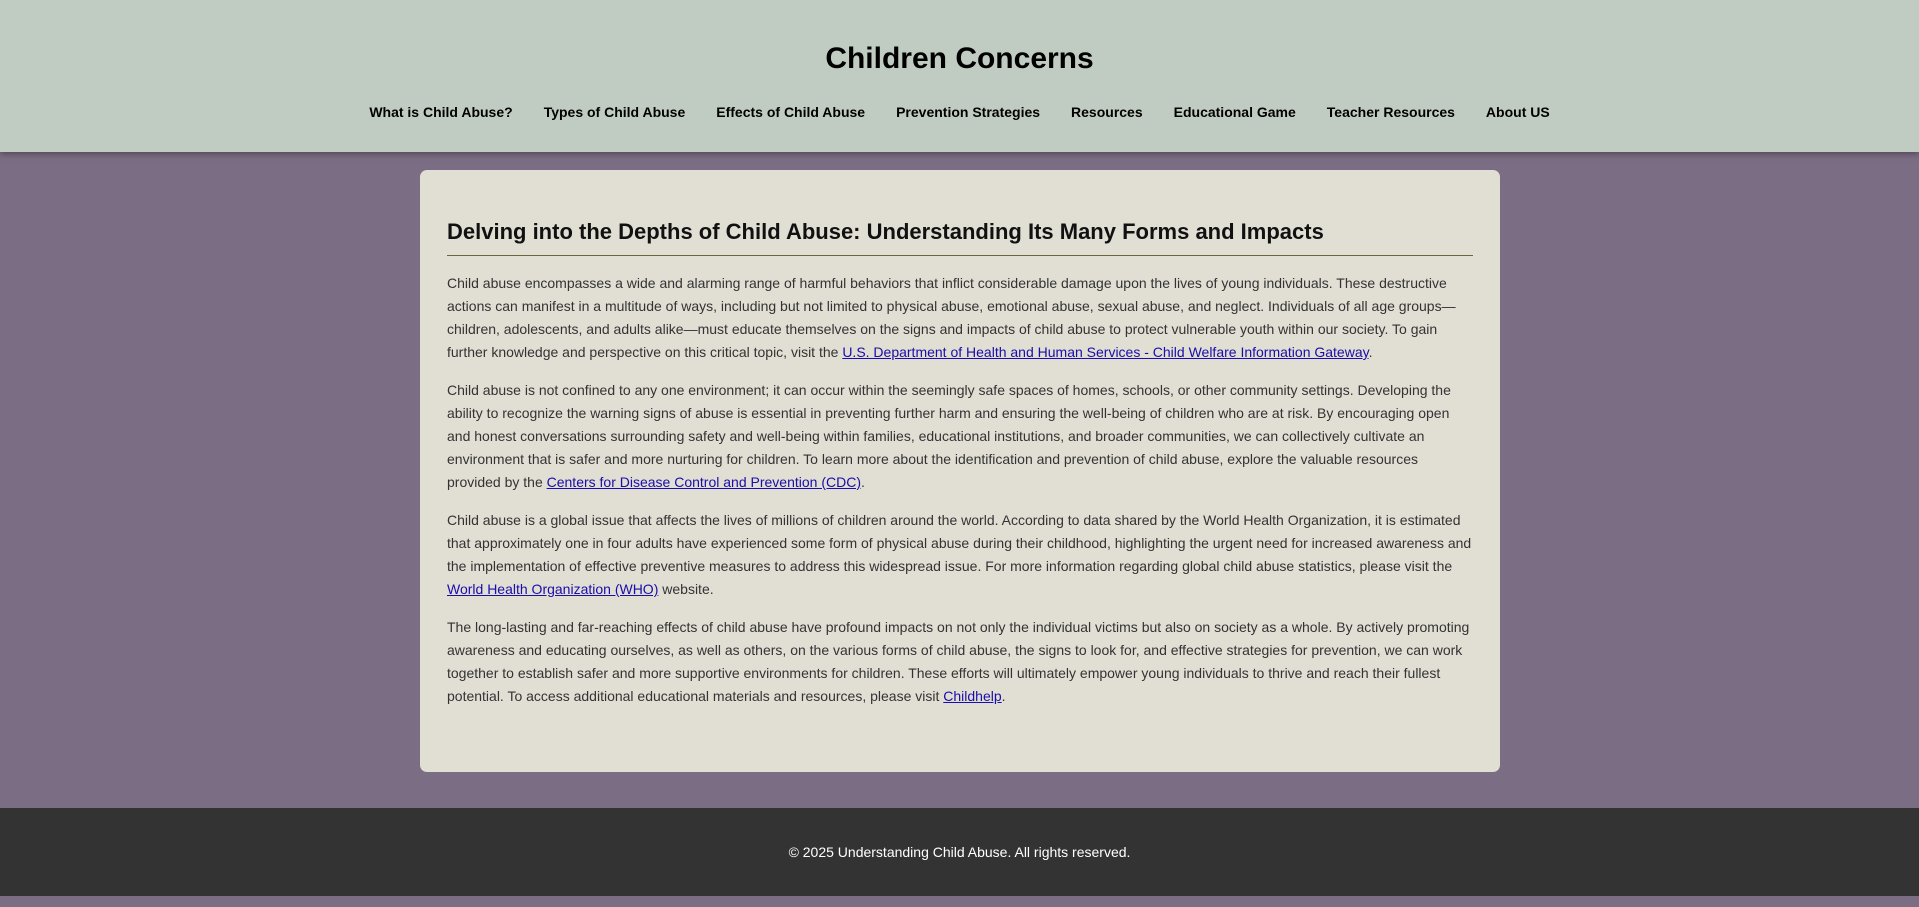  What do you see at coordinates (1391, 112) in the screenshot?
I see `nav-link-teacher-resources: Teacher Resources` at bounding box center [1391, 112].